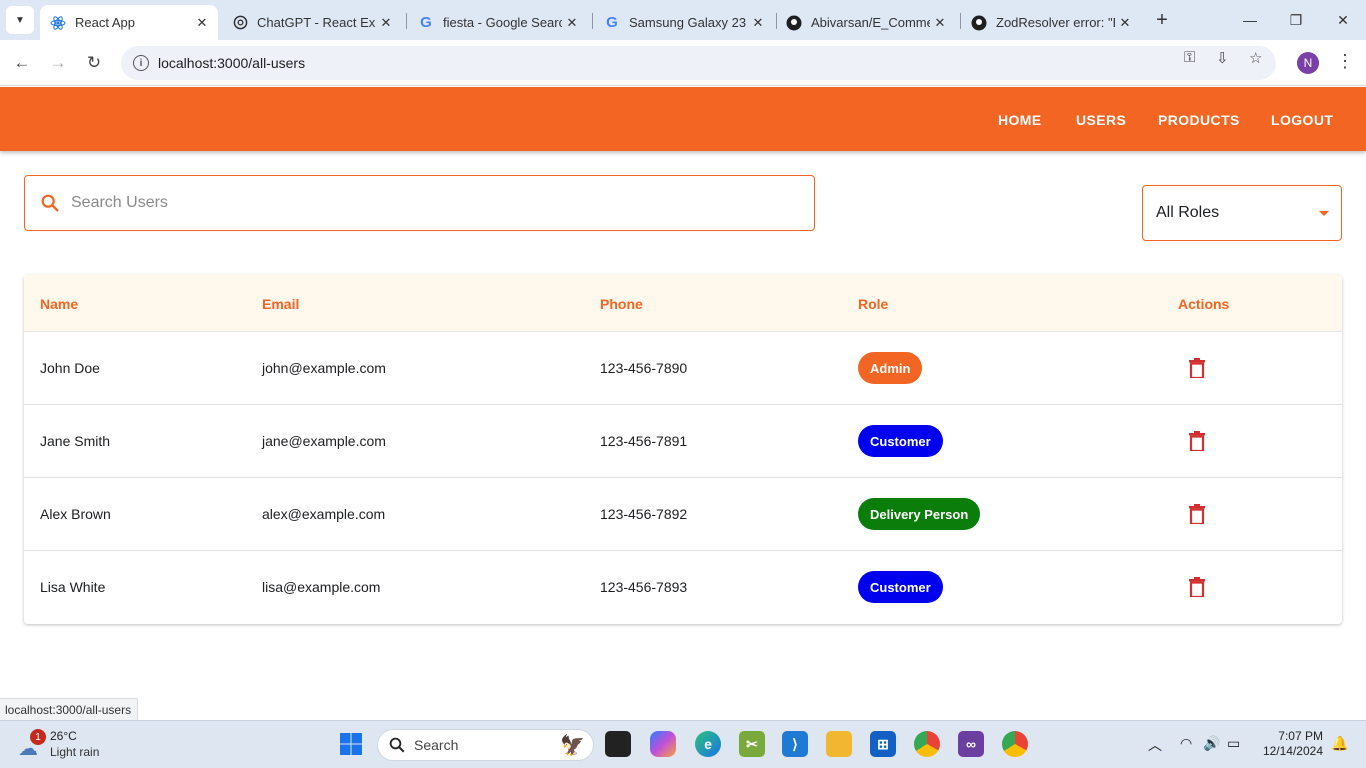  What do you see at coordinates (644, 587) in the screenshot?
I see `user-phone: 123-456-7893` at bounding box center [644, 587].